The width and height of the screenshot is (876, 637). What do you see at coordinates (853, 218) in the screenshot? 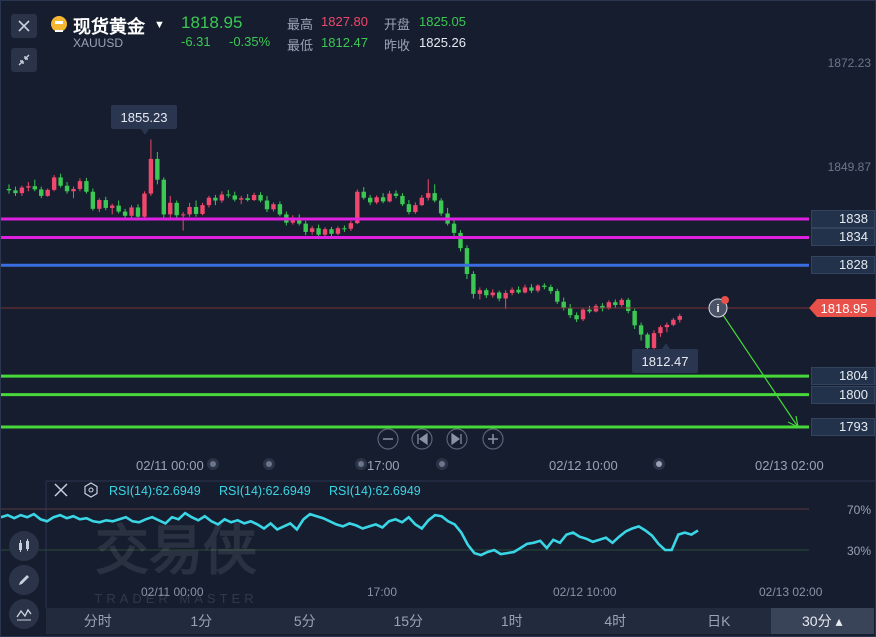
I see `level-tag-label: 1838` at bounding box center [853, 218].